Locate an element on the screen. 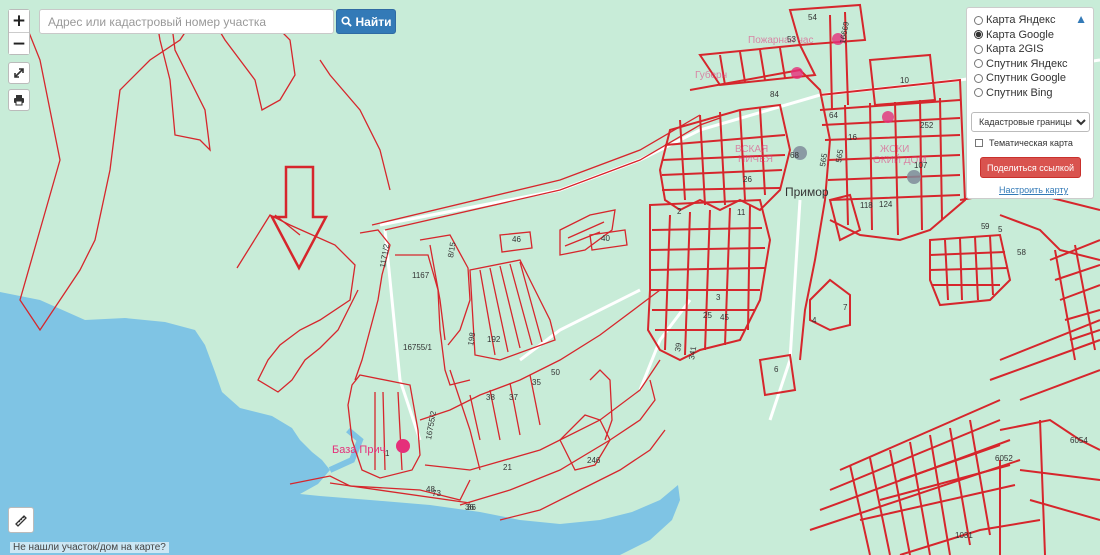  parcel-label: 58 is located at coordinates (1021, 252).